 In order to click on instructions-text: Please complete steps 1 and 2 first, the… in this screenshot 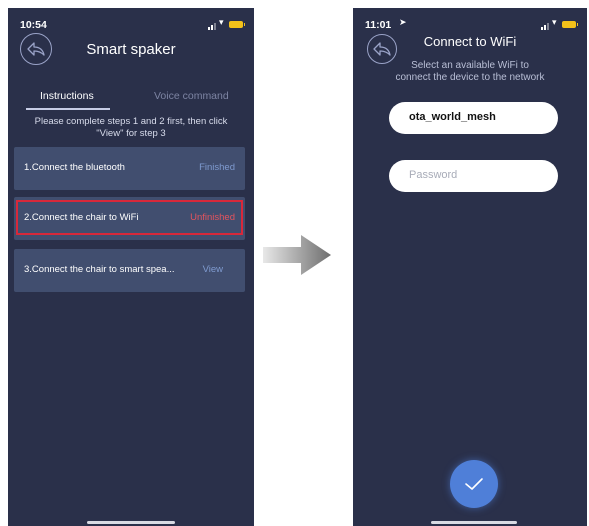, I will do `click(131, 127)`.